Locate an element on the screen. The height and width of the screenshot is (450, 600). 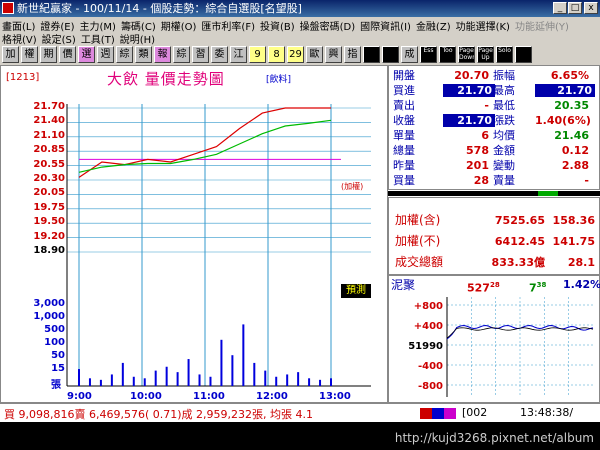
footer-strip: http://kujd3268.pixnet.net/album is located at coordinates (300, 436).